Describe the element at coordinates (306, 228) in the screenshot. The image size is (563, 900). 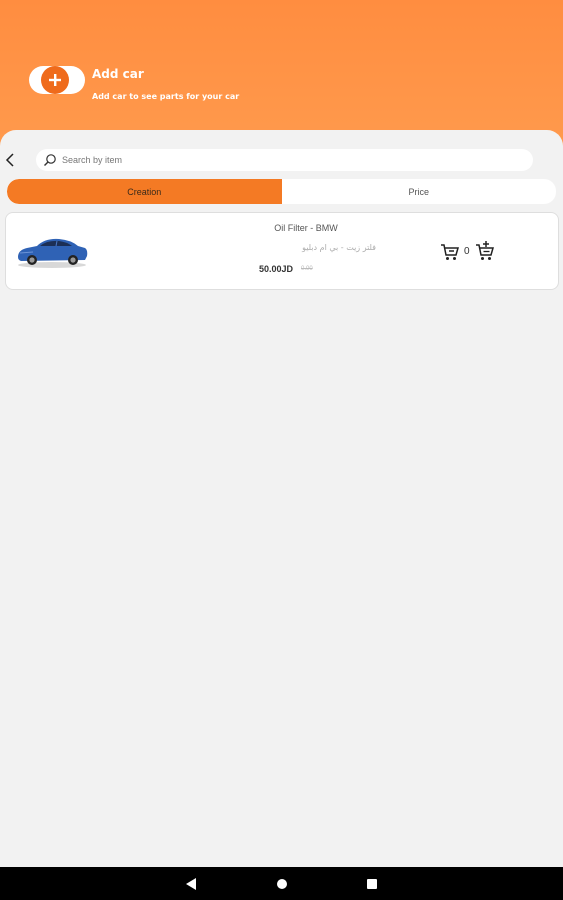
I see `product-name: Oil Filter - BMW` at that location.